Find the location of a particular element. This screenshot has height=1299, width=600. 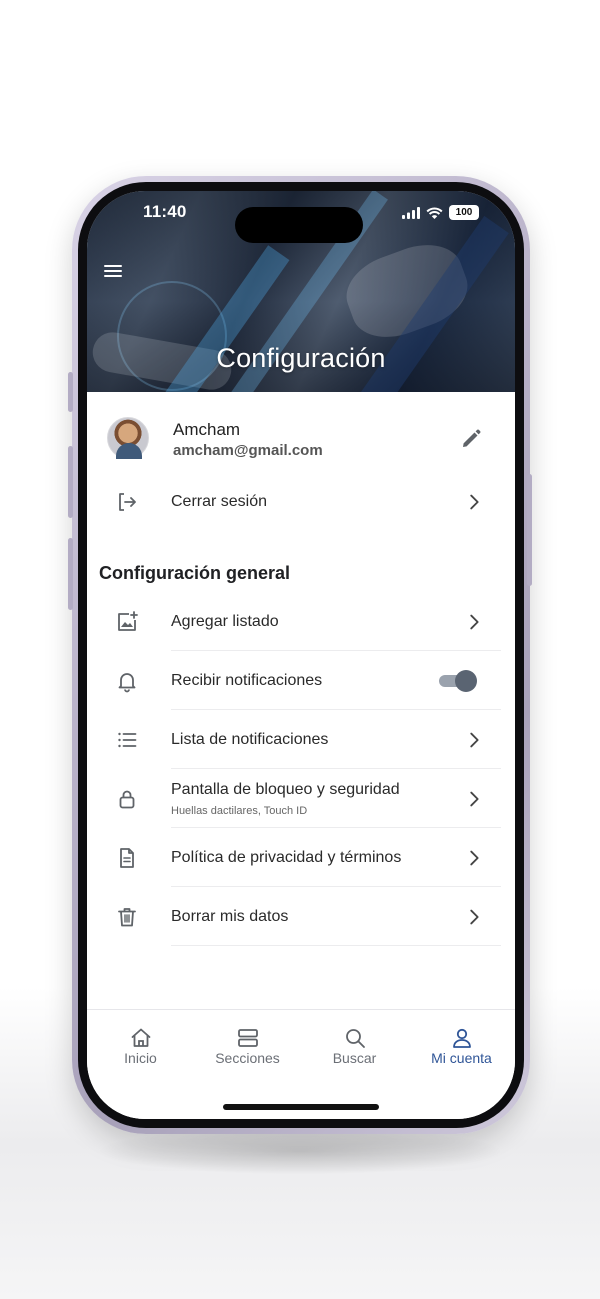

profile-name: Amcham is located at coordinates (207, 429).